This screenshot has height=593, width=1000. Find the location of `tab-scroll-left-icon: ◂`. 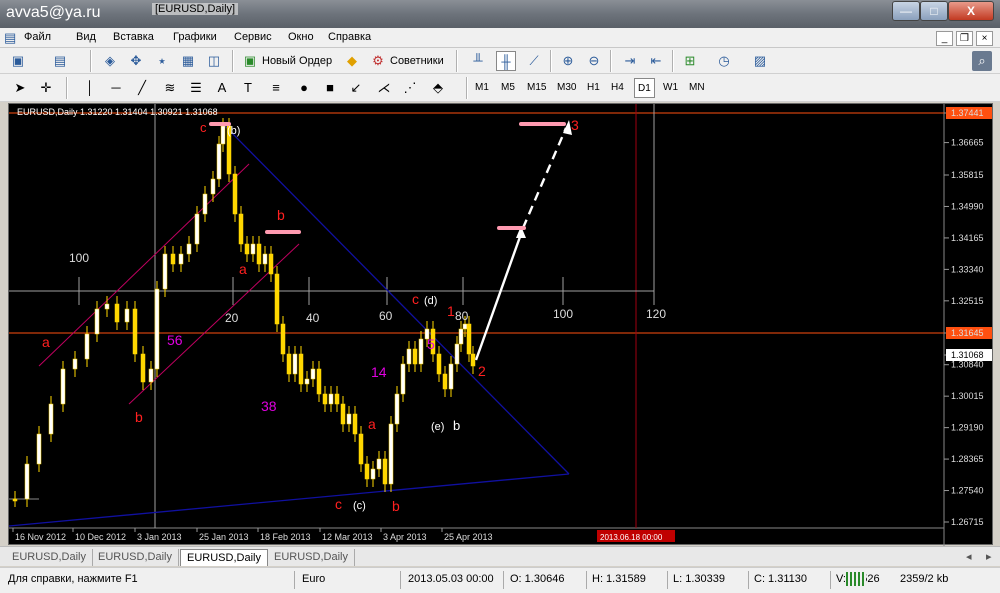

tab-scroll-left-icon: ◂ is located at coordinates (969, 557).